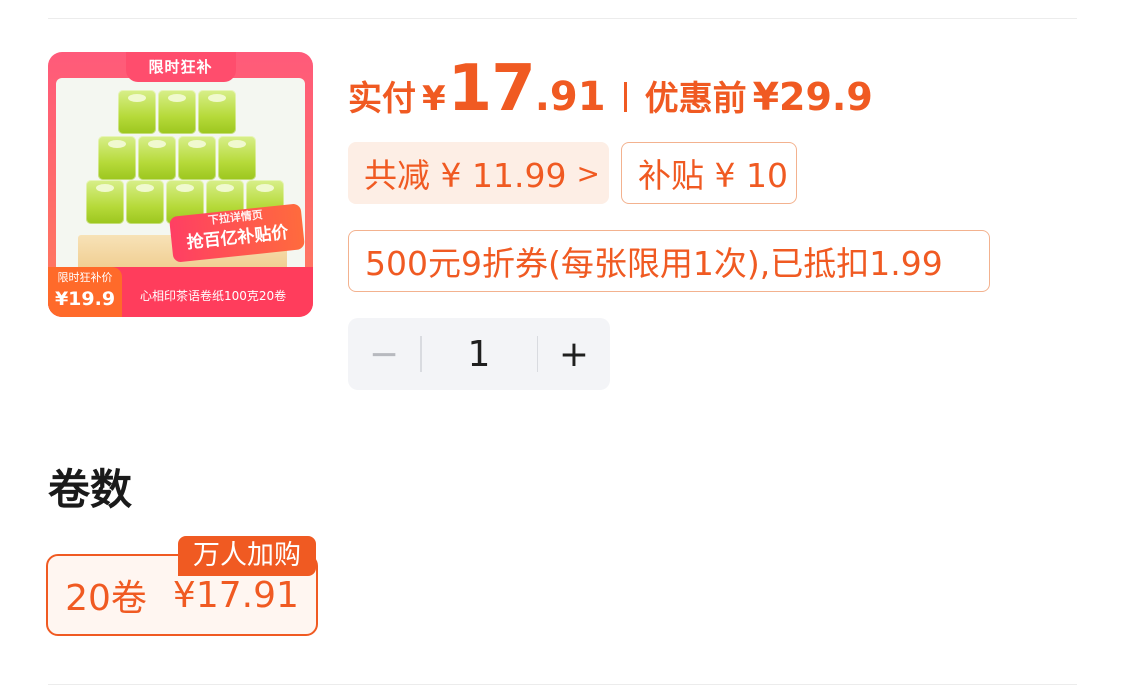  What do you see at coordinates (695, 99) in the screenshot?
I see `original-price-label: 优惠前` at bounding box center [695, 99].